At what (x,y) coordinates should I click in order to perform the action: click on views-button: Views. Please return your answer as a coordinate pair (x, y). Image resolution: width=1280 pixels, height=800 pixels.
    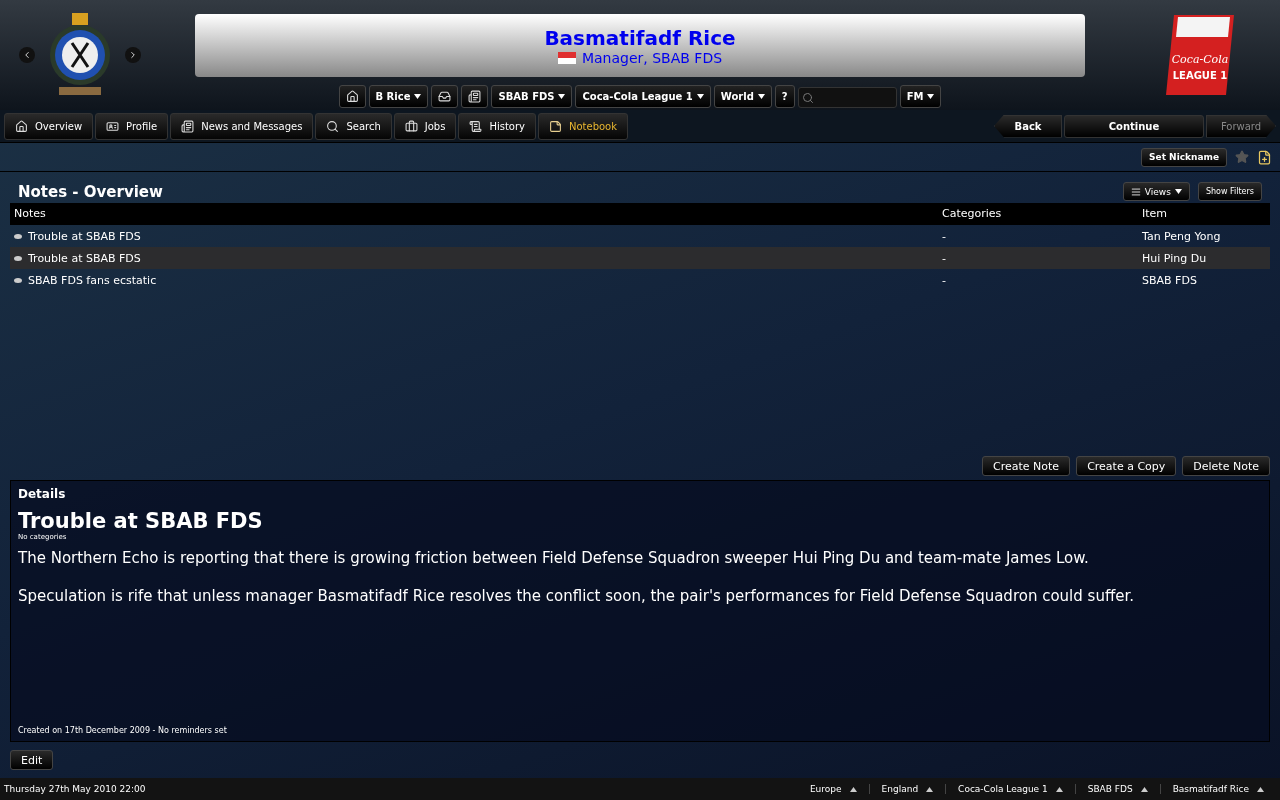
    Looking at the image, I should click on (1156, 191).